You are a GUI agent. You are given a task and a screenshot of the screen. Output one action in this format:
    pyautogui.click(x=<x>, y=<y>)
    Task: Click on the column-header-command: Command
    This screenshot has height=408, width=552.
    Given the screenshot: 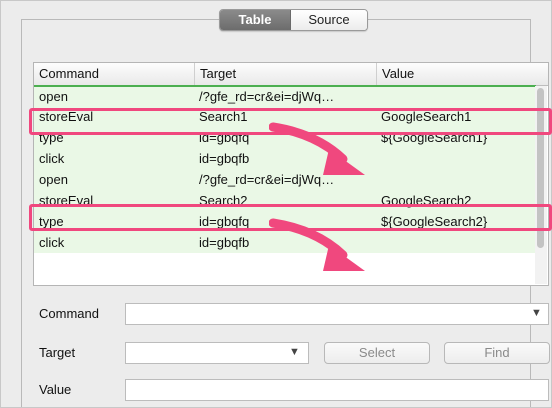 What is the action you would take?
    pyautogui.click(x=114, y=74)
    